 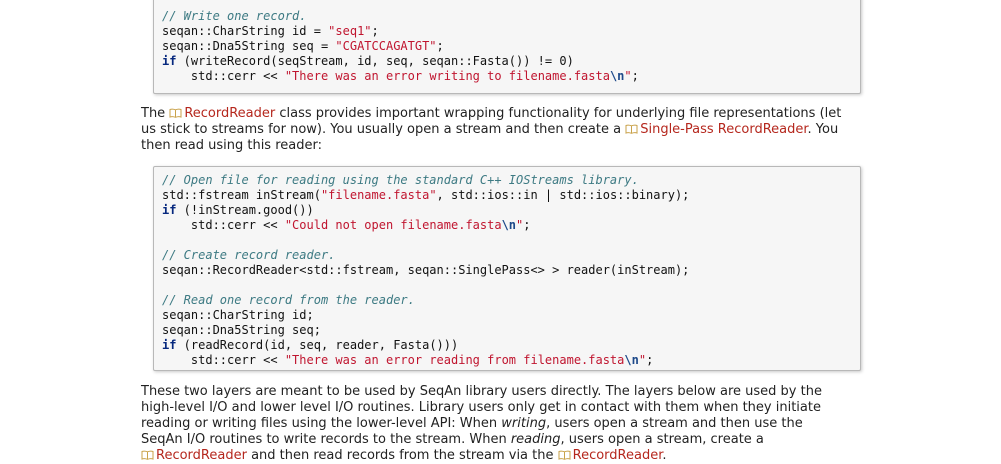 What do you see at coordinates (524, 423) in the screenshot?
I see `emphasis-writing: writing` at bounding box center [524, 423].